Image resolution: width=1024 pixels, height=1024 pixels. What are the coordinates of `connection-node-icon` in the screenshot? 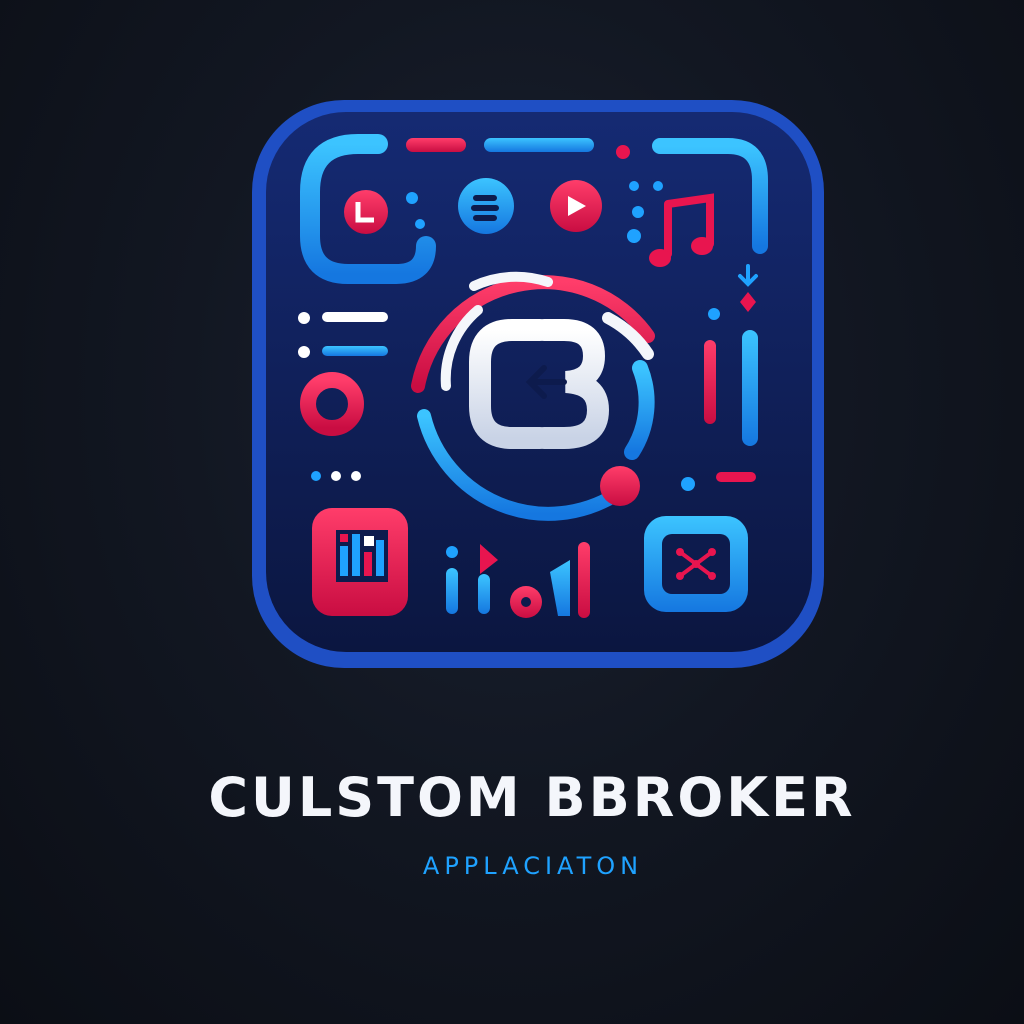 It's located at (696, 564).